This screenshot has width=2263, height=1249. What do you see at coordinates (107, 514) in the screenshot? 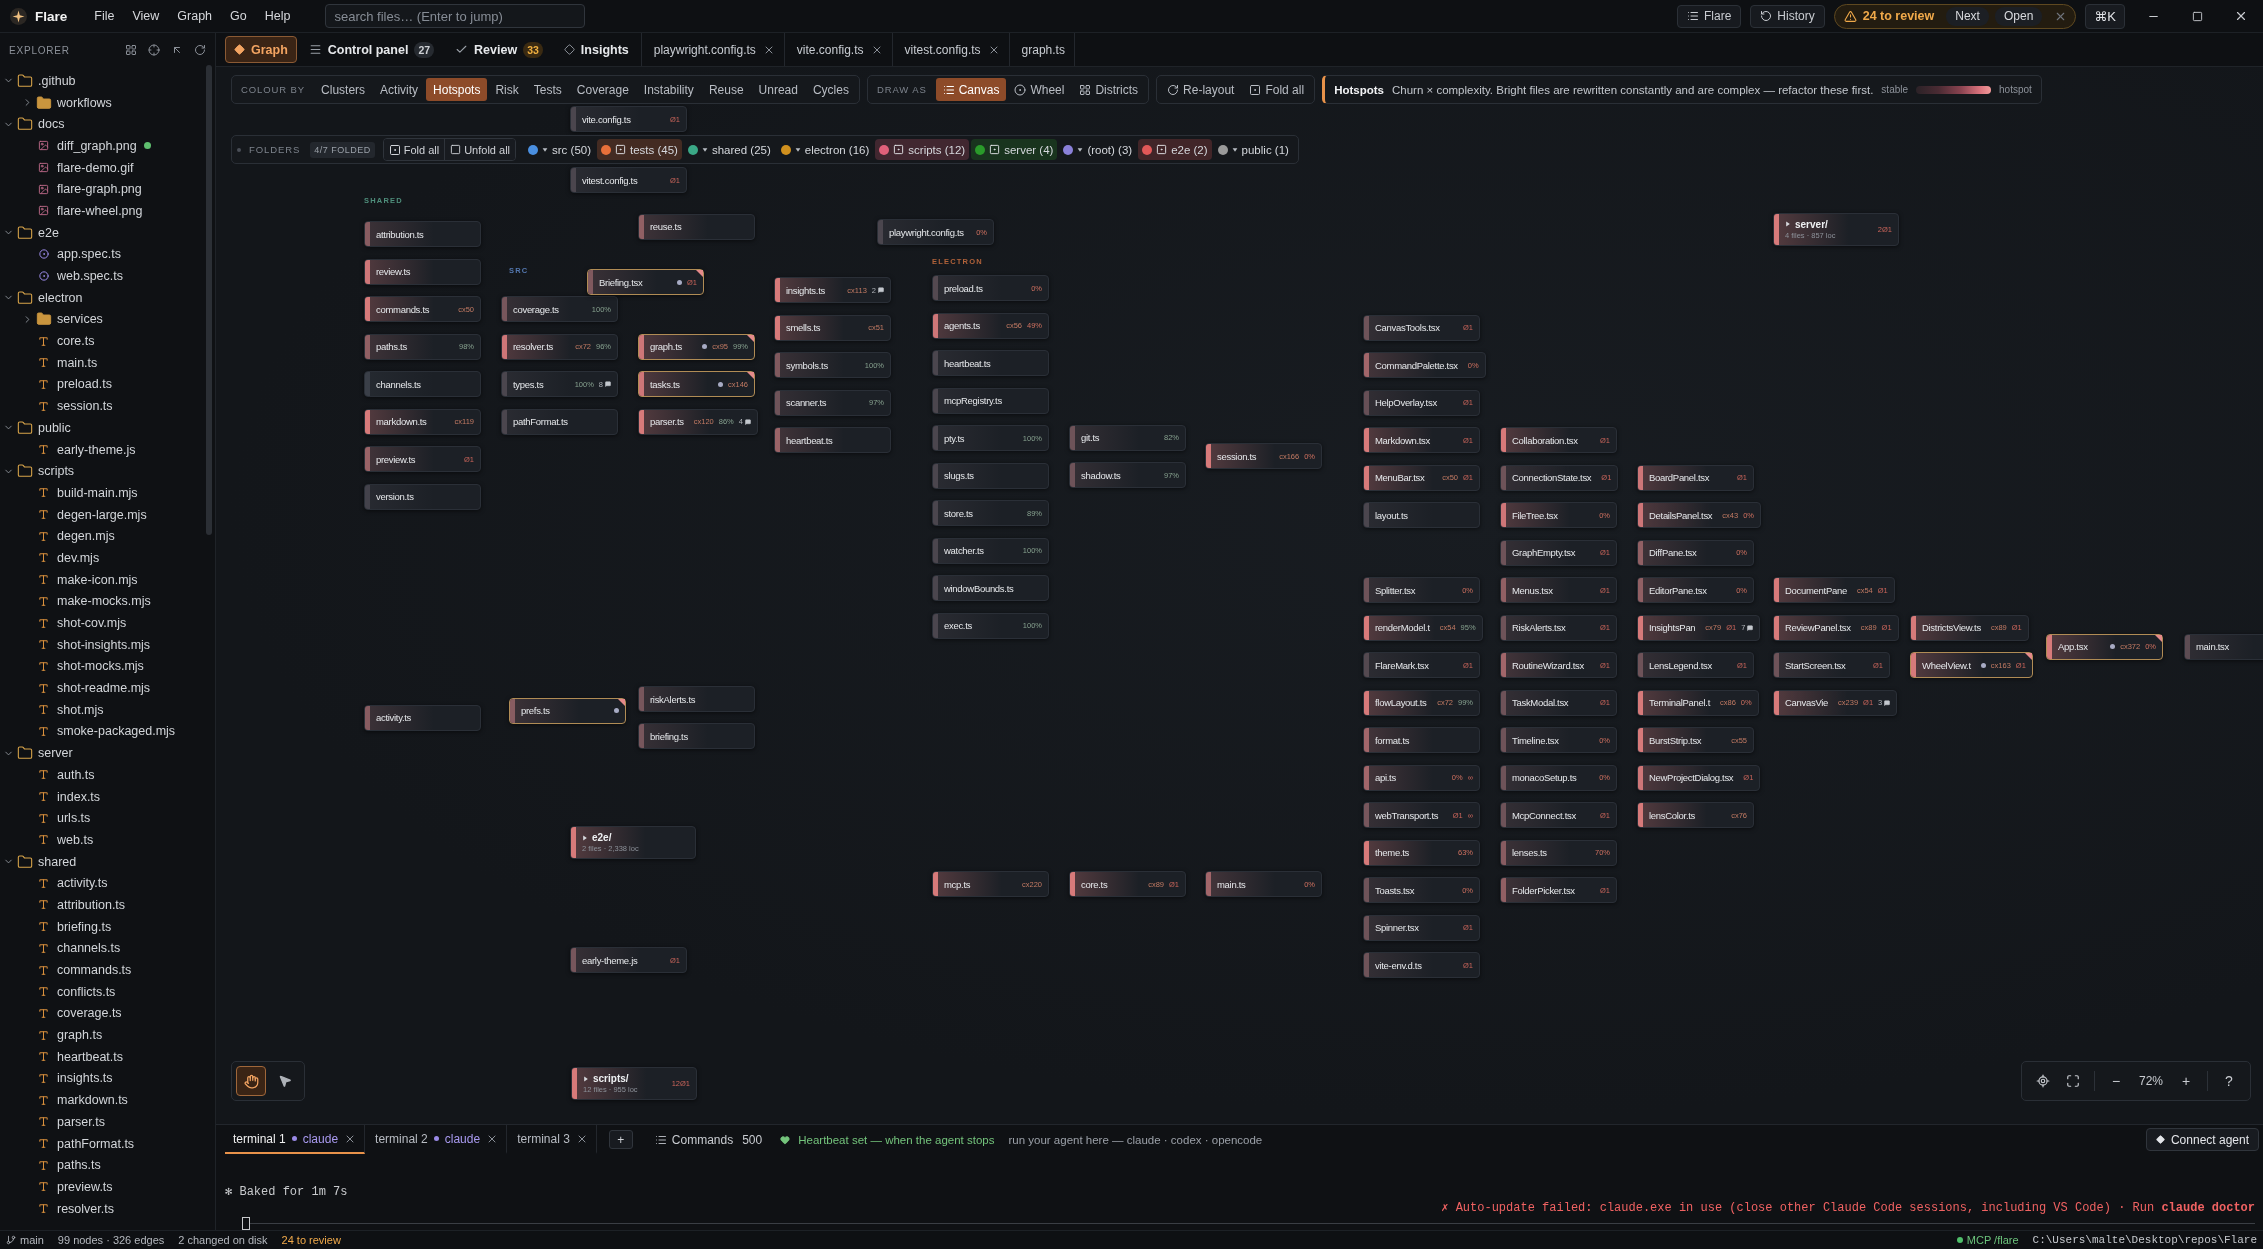
I see `tree-entry: degen-large.mjs` at bounding box center [107, 514].